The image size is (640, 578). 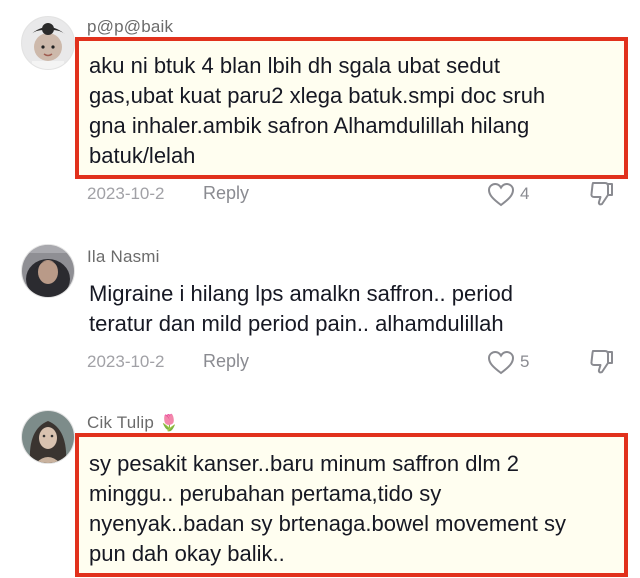 I want to click on comment-meta: 2023-10-2 Reply 5, so click(x=356, y=363).